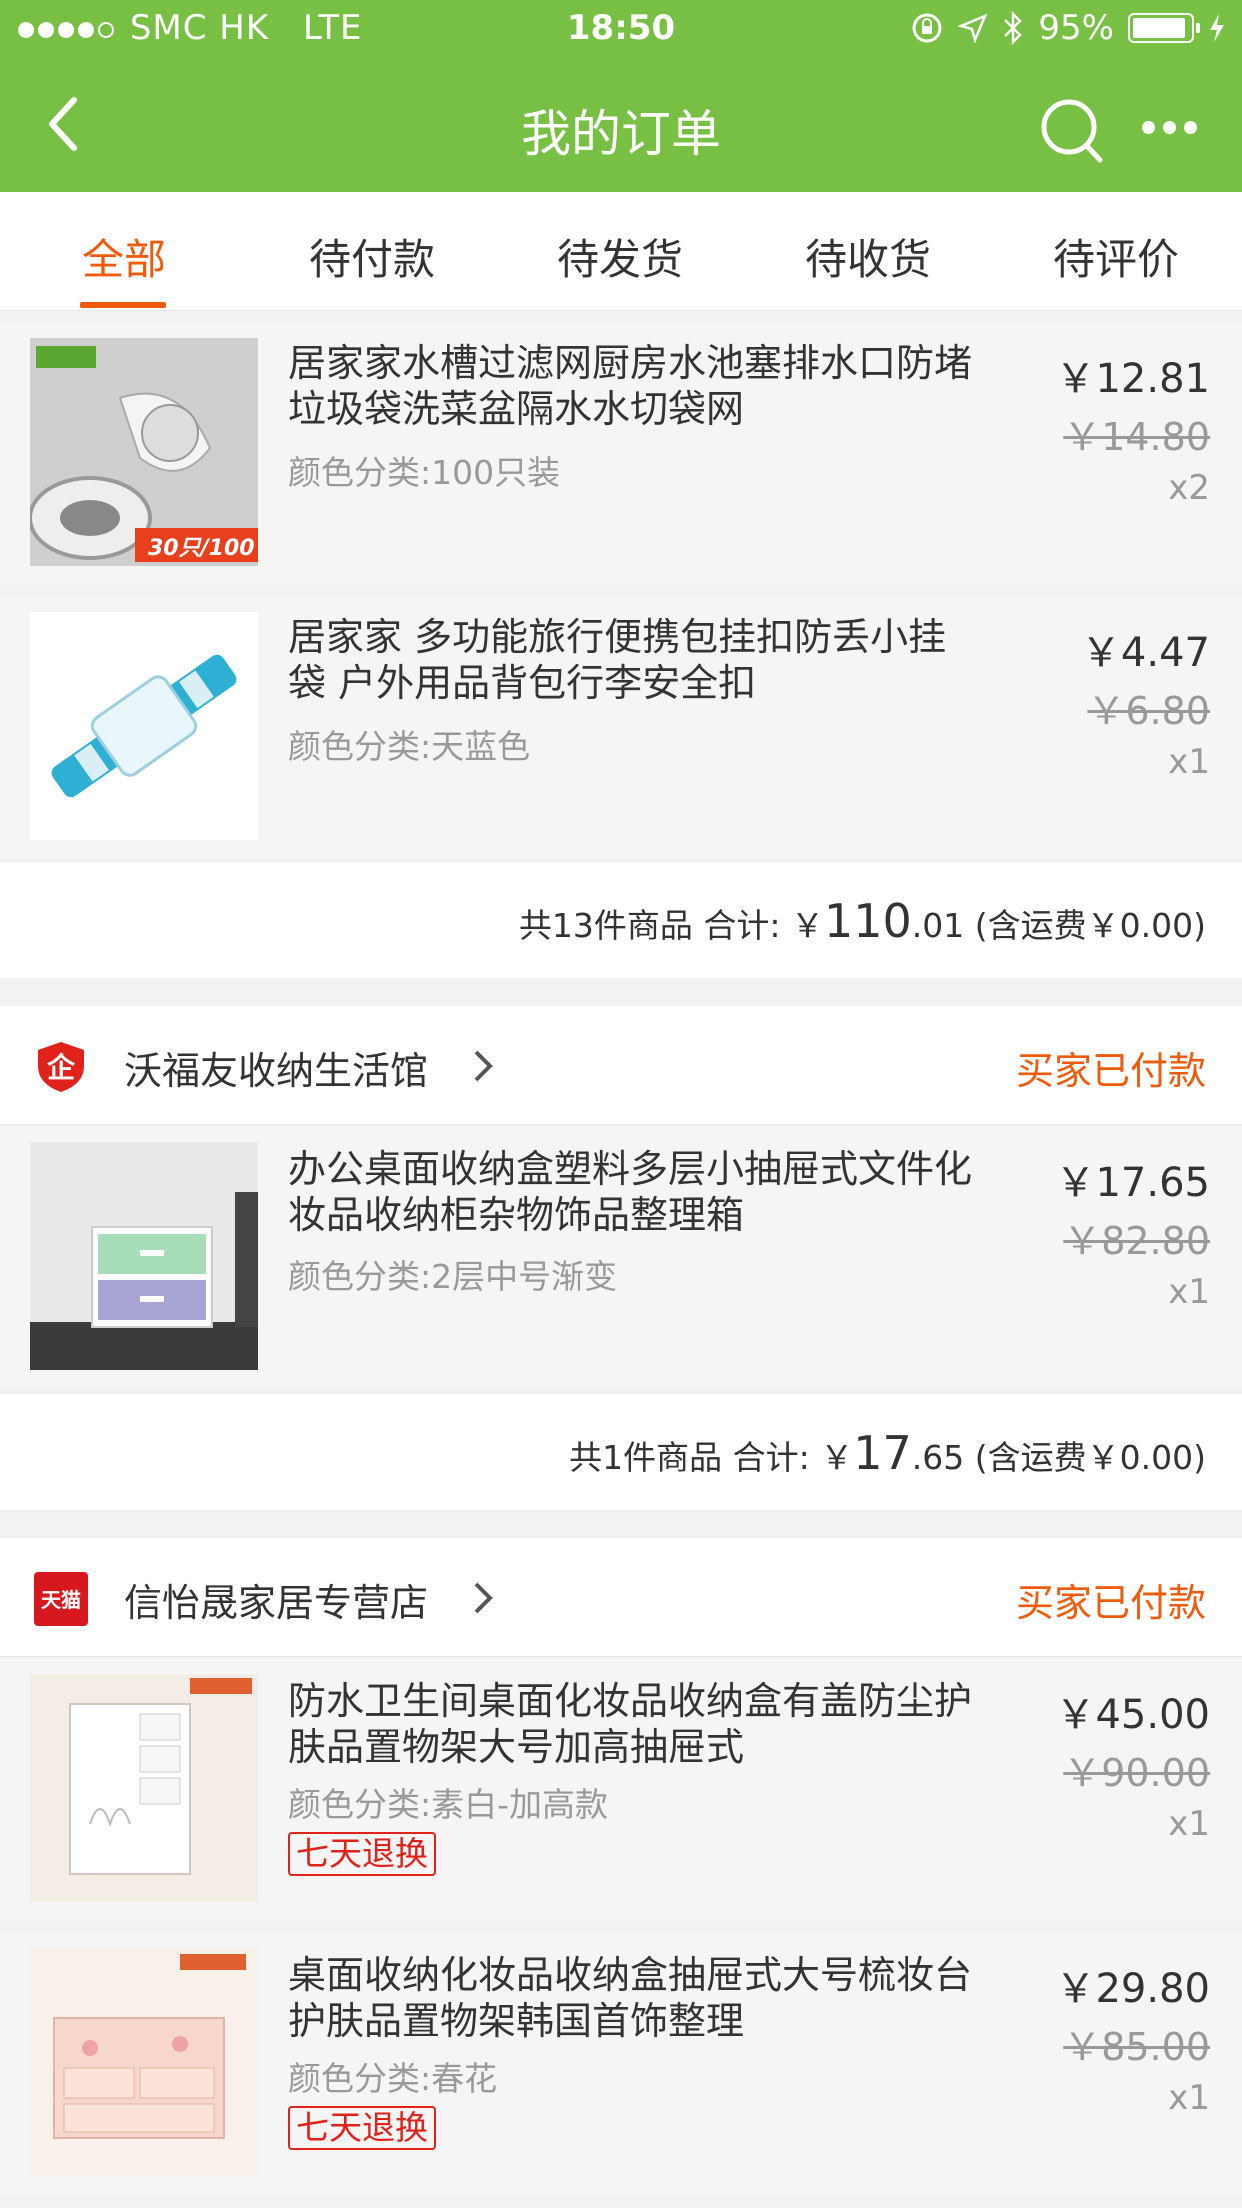 The height and width of the screenshot is (2208, 1242). Describe the element at coordinates (621, 30) in the screenshot. I see `status-bar: SMC HK LTE 18:50 95%` at that location.